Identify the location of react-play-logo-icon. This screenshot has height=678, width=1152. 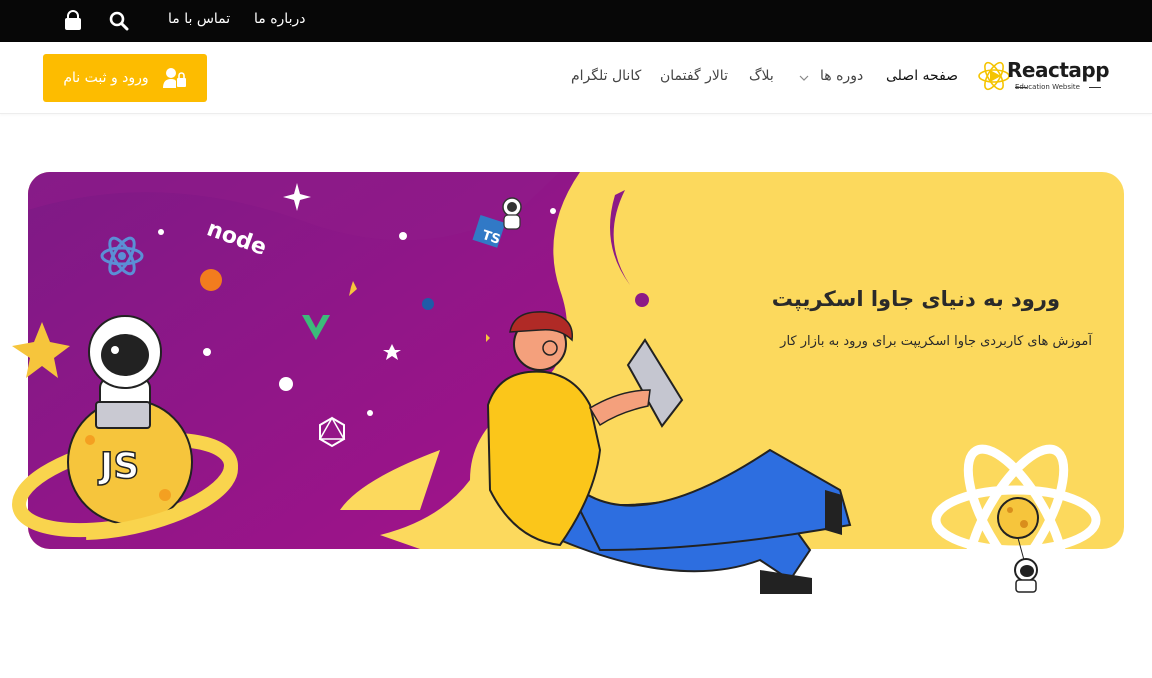
(994, 76).